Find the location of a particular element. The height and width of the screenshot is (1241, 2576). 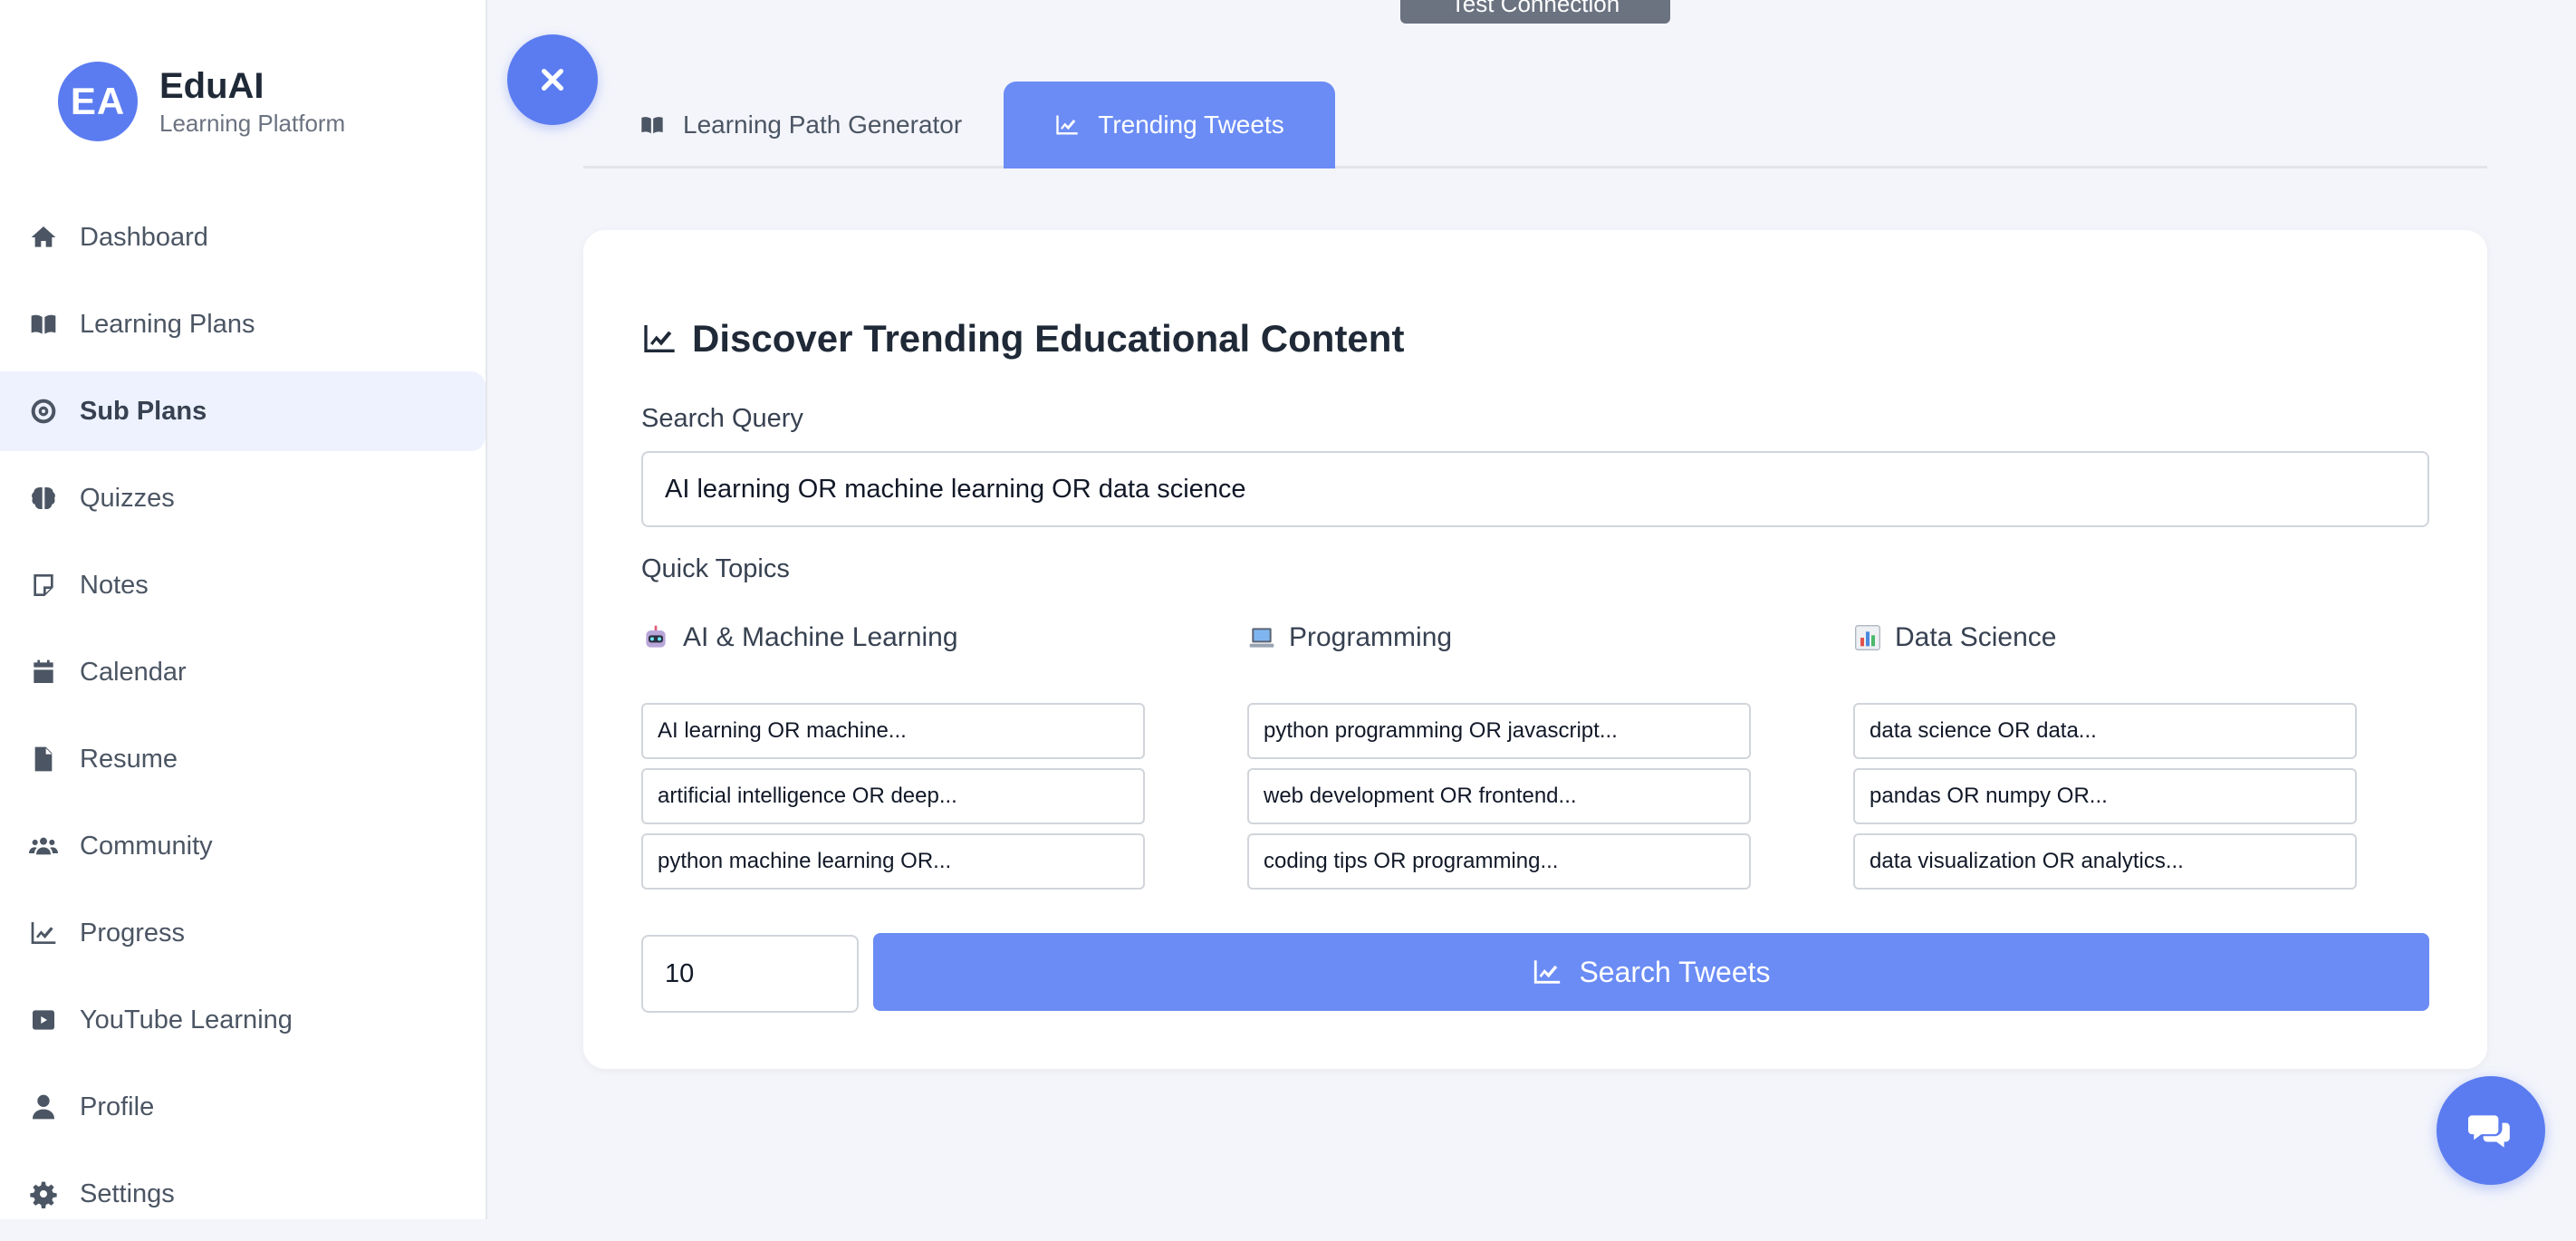

calendar-icon is located at coordinates (43, 672).